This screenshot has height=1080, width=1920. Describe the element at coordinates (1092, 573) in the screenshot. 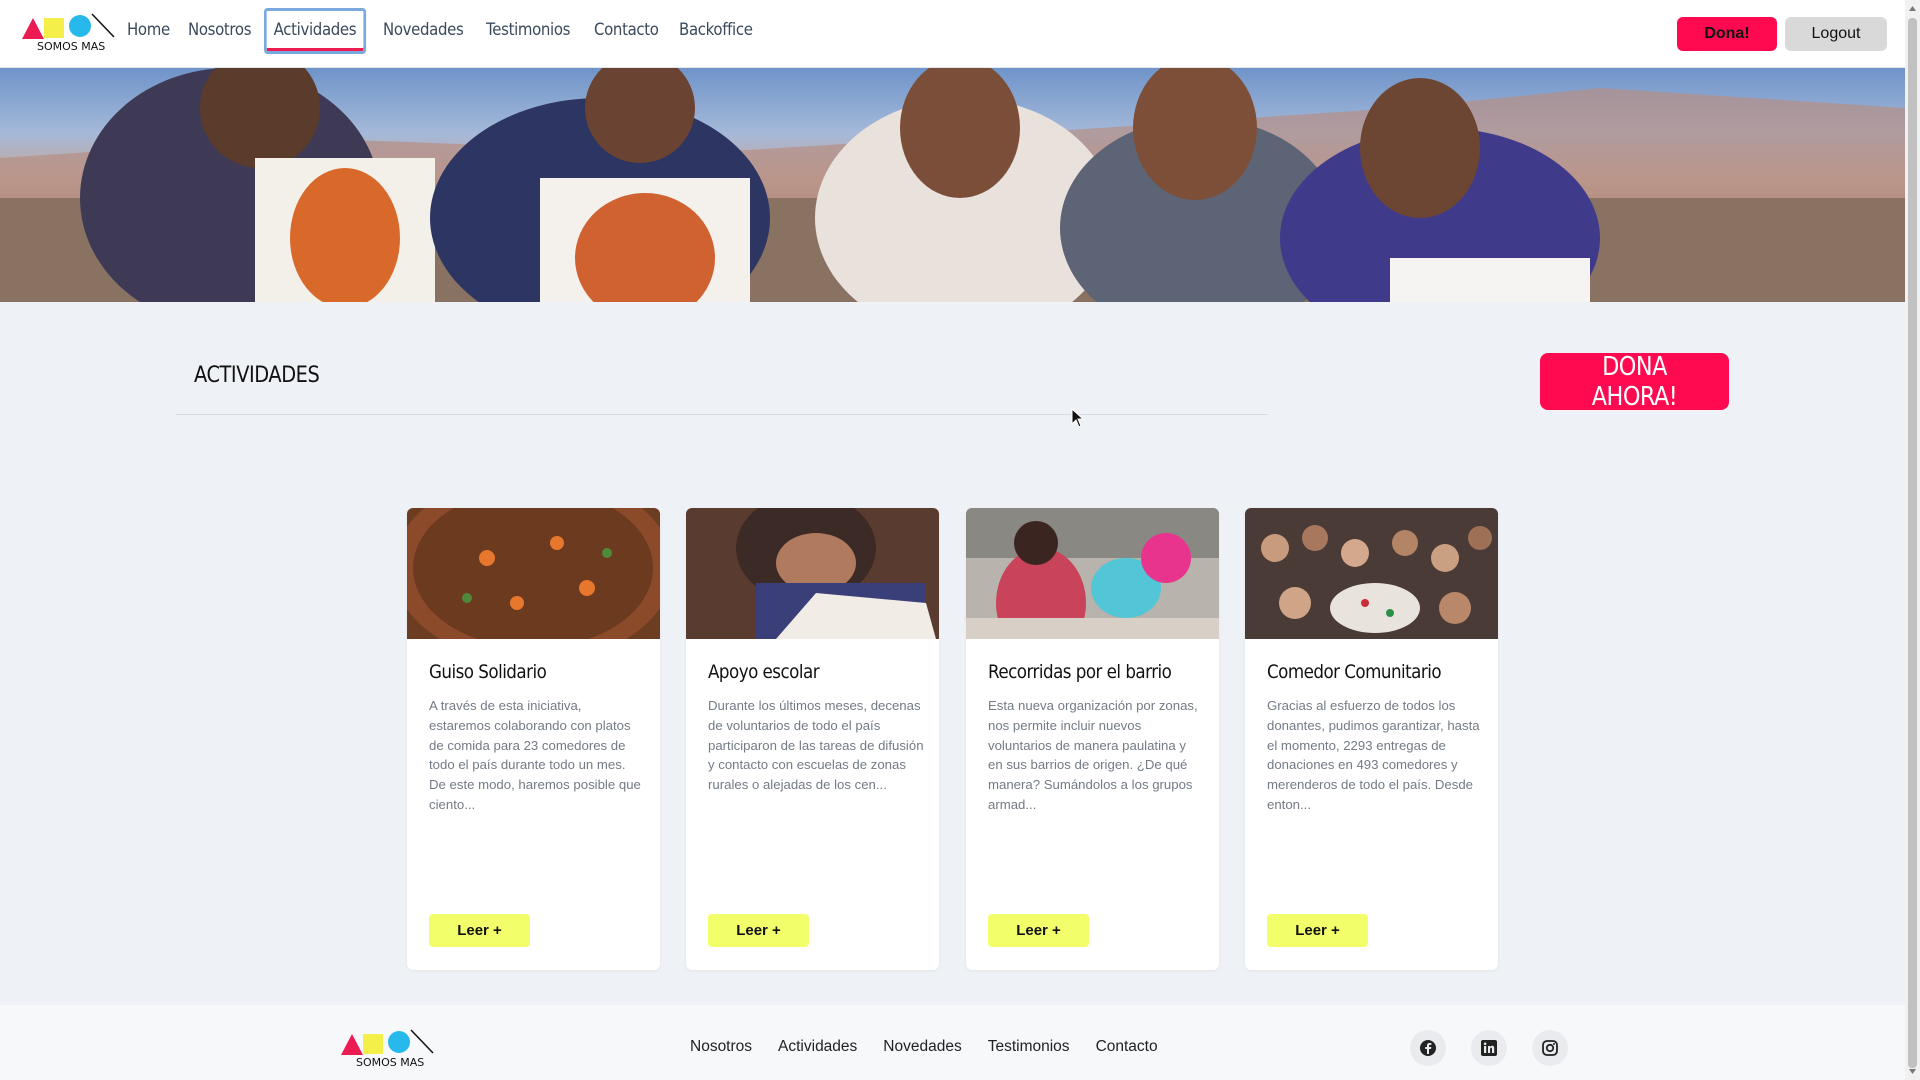

I see `card-image-recorridas` at that location.